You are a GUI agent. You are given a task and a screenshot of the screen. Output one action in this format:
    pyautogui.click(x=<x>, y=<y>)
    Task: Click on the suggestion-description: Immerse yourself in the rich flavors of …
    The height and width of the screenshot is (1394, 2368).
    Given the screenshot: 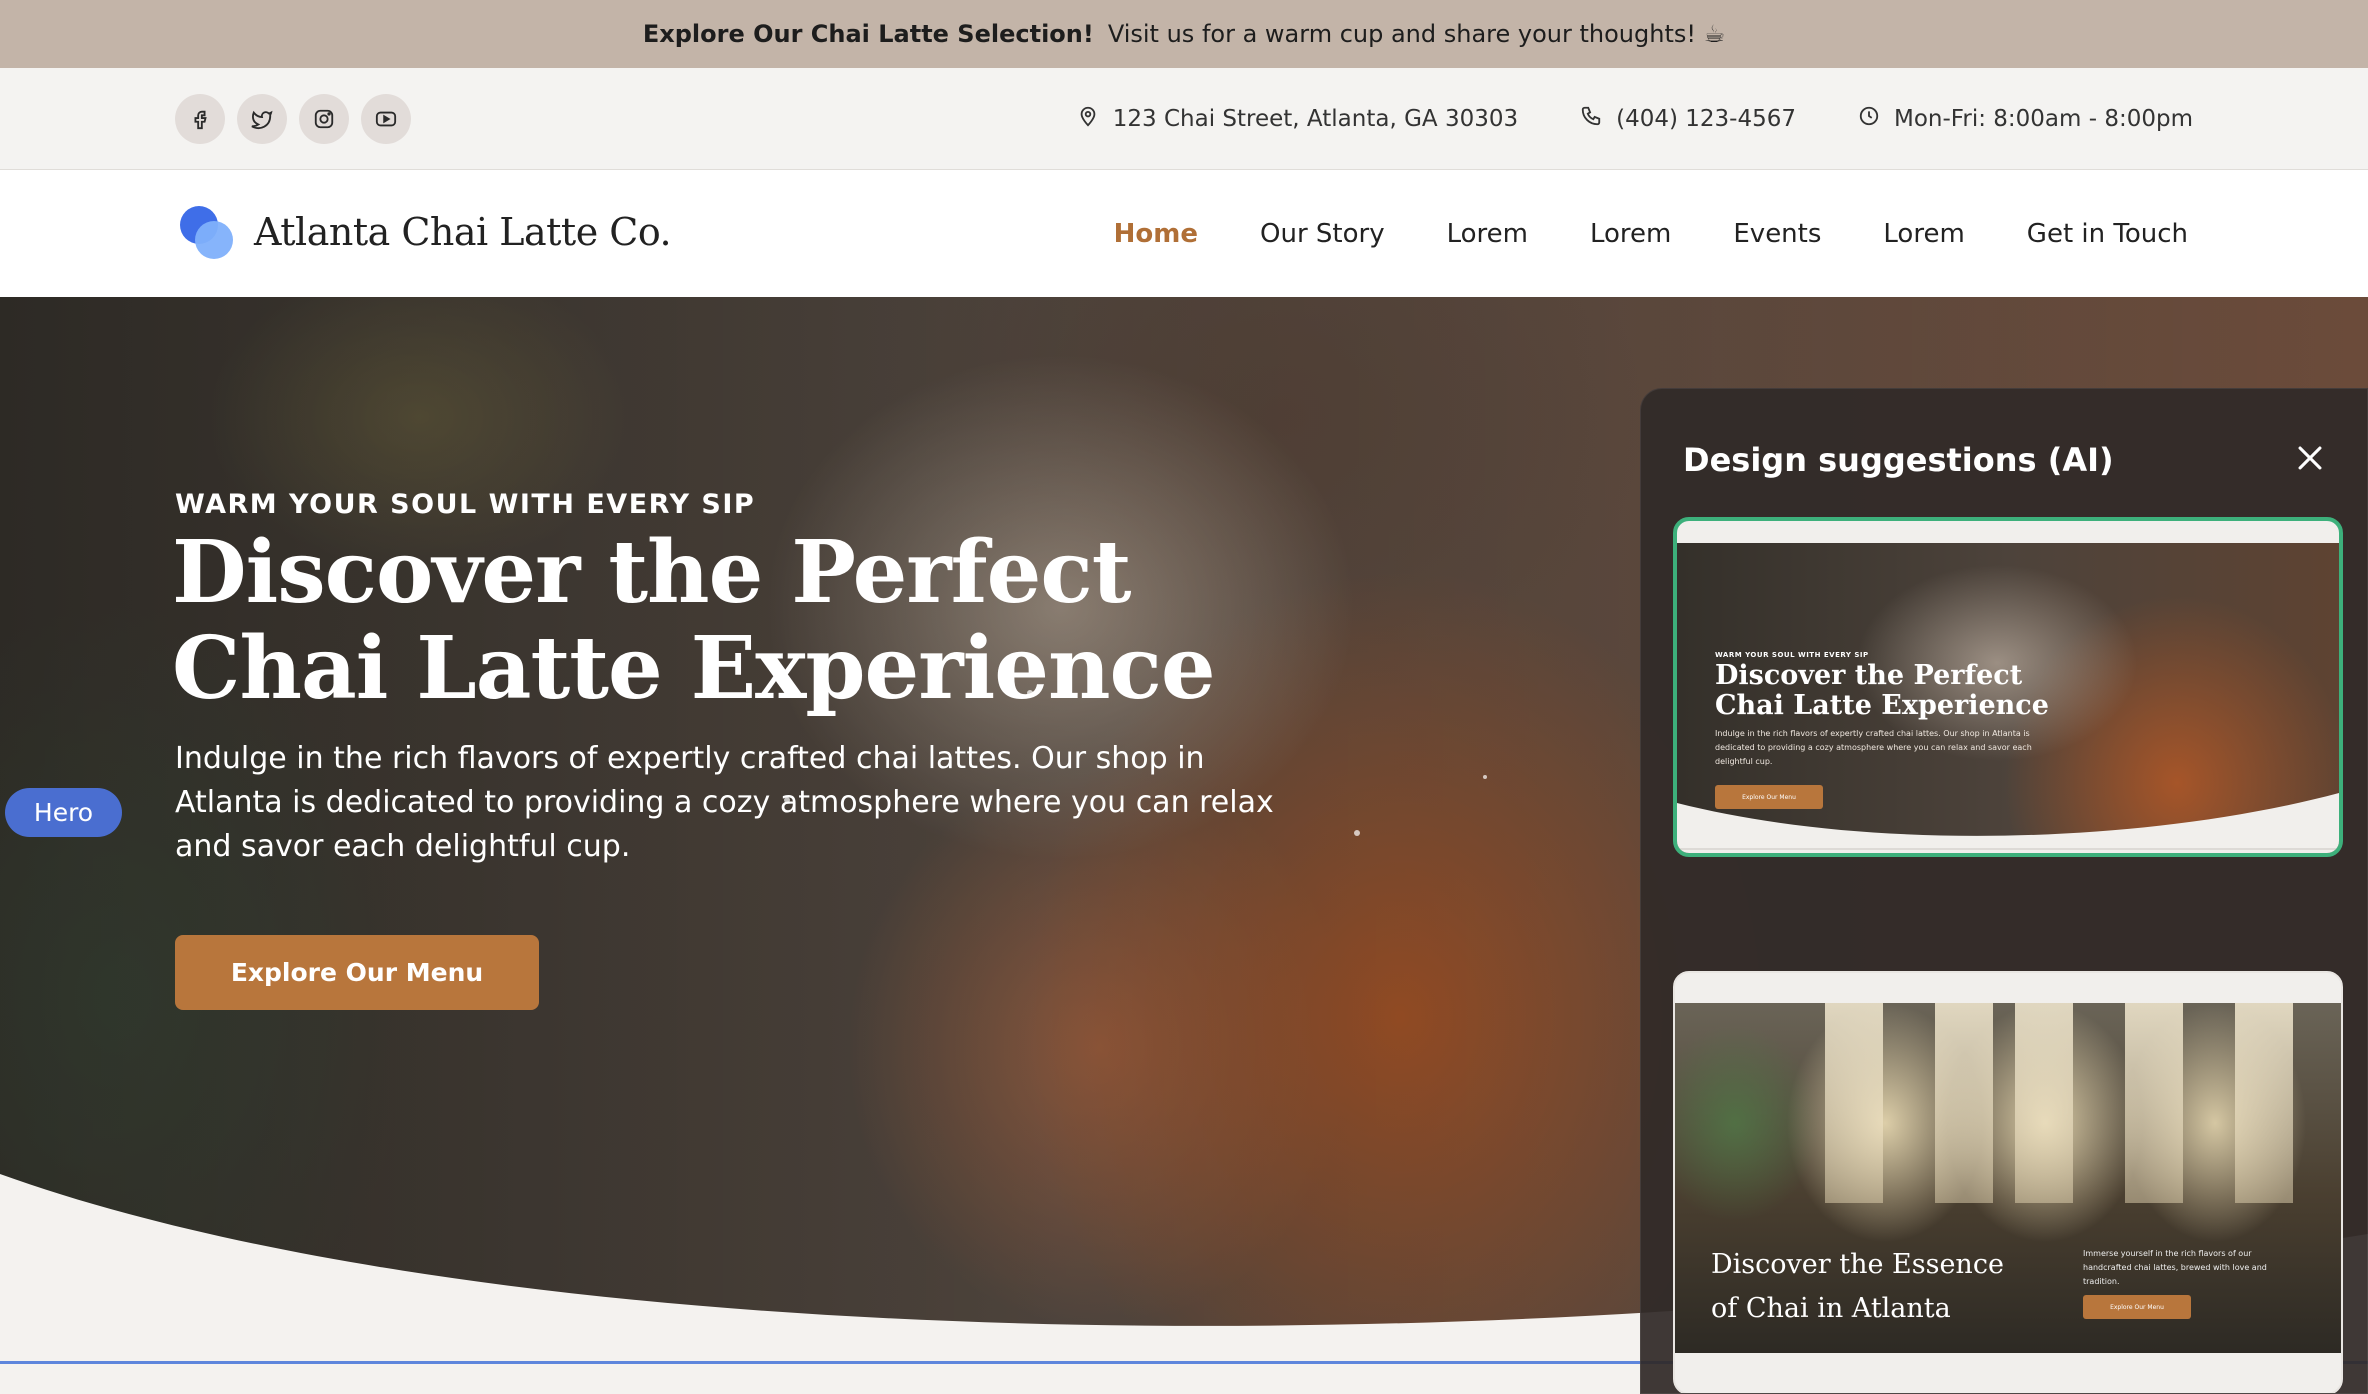 What is the action you would take?
    pyautogui.click(x=2175, y=1267)
    